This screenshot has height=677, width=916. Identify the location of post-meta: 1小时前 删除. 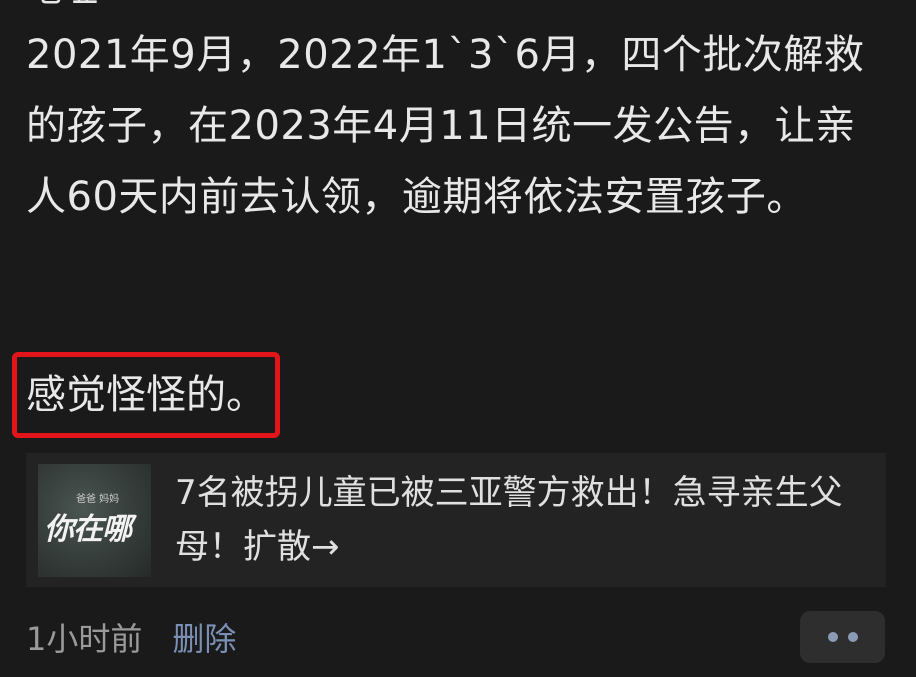
(131, 637).